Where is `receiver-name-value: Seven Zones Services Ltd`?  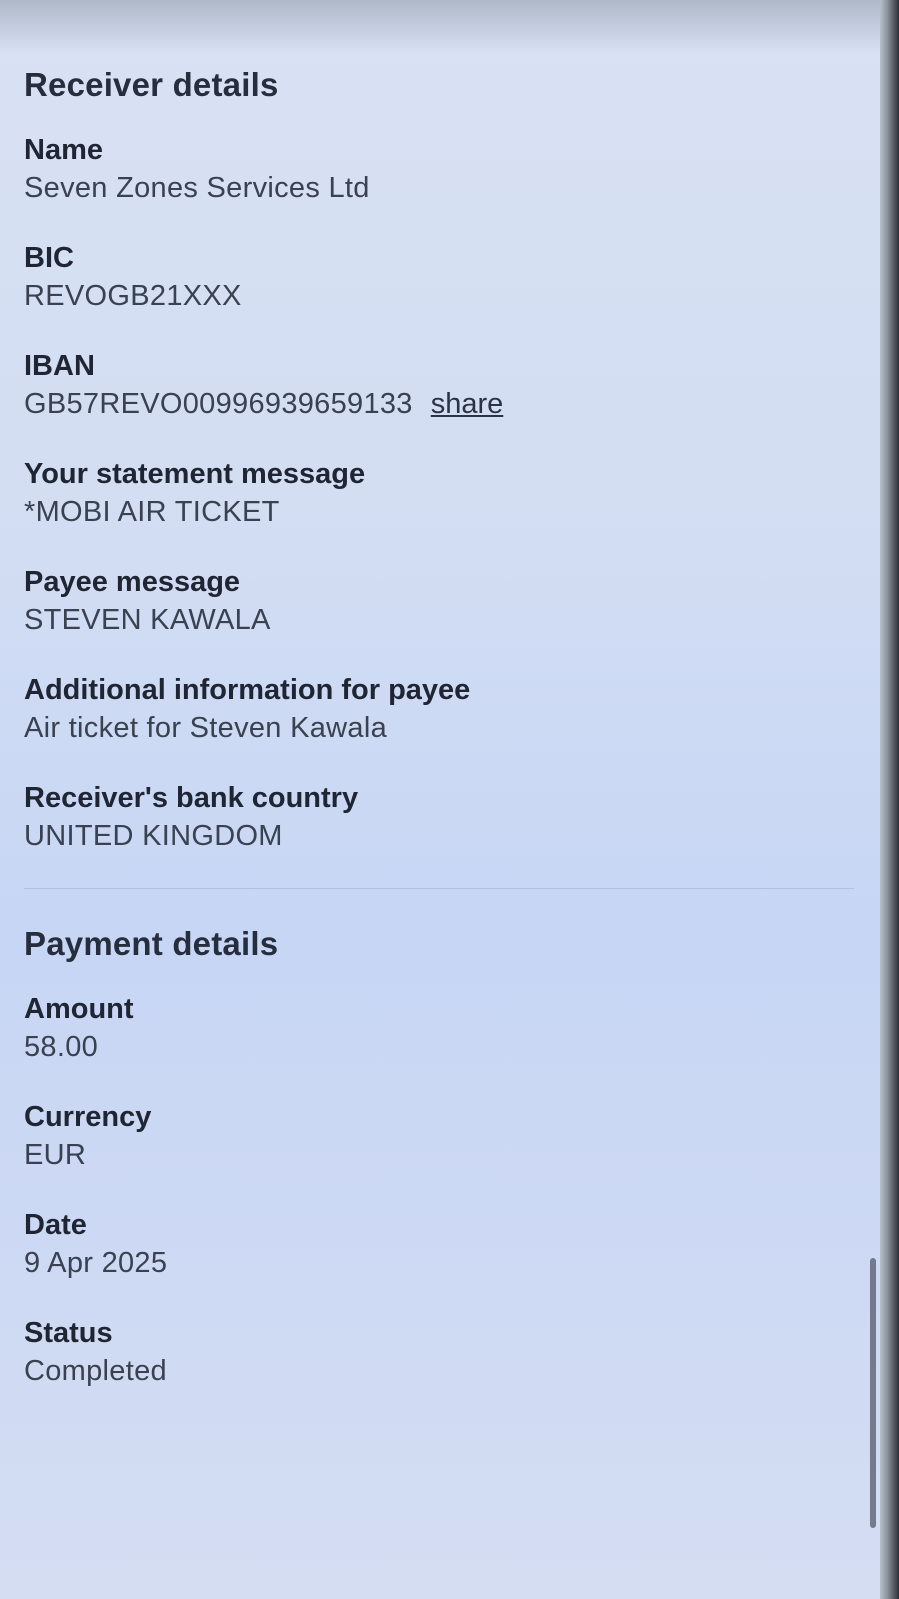 receiver-name-value: Seven Zones Services Ltd is located at coordinates (197, 188).